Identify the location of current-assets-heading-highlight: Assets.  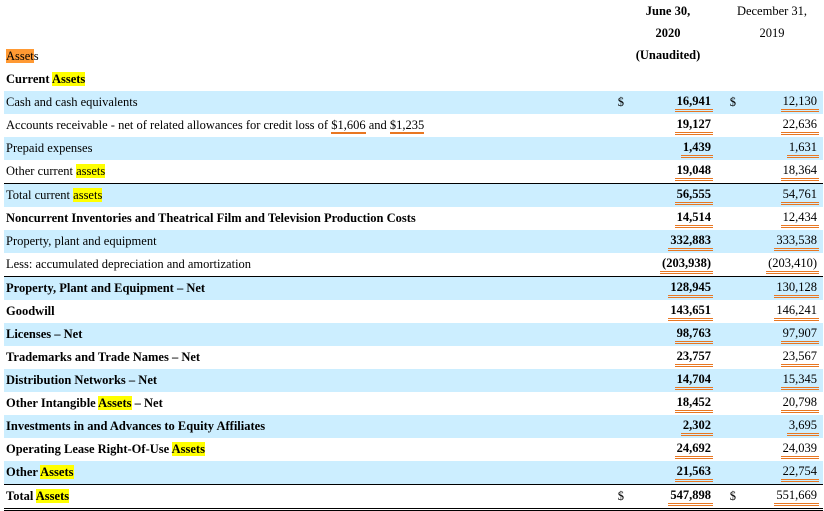
(68, 79).